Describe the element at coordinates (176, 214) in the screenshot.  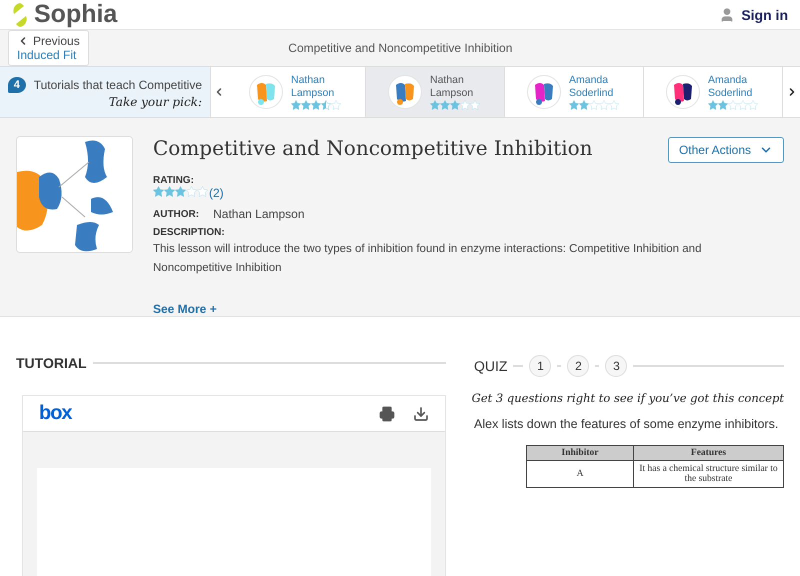
I see `author-label: AUTHOR:` at that location.